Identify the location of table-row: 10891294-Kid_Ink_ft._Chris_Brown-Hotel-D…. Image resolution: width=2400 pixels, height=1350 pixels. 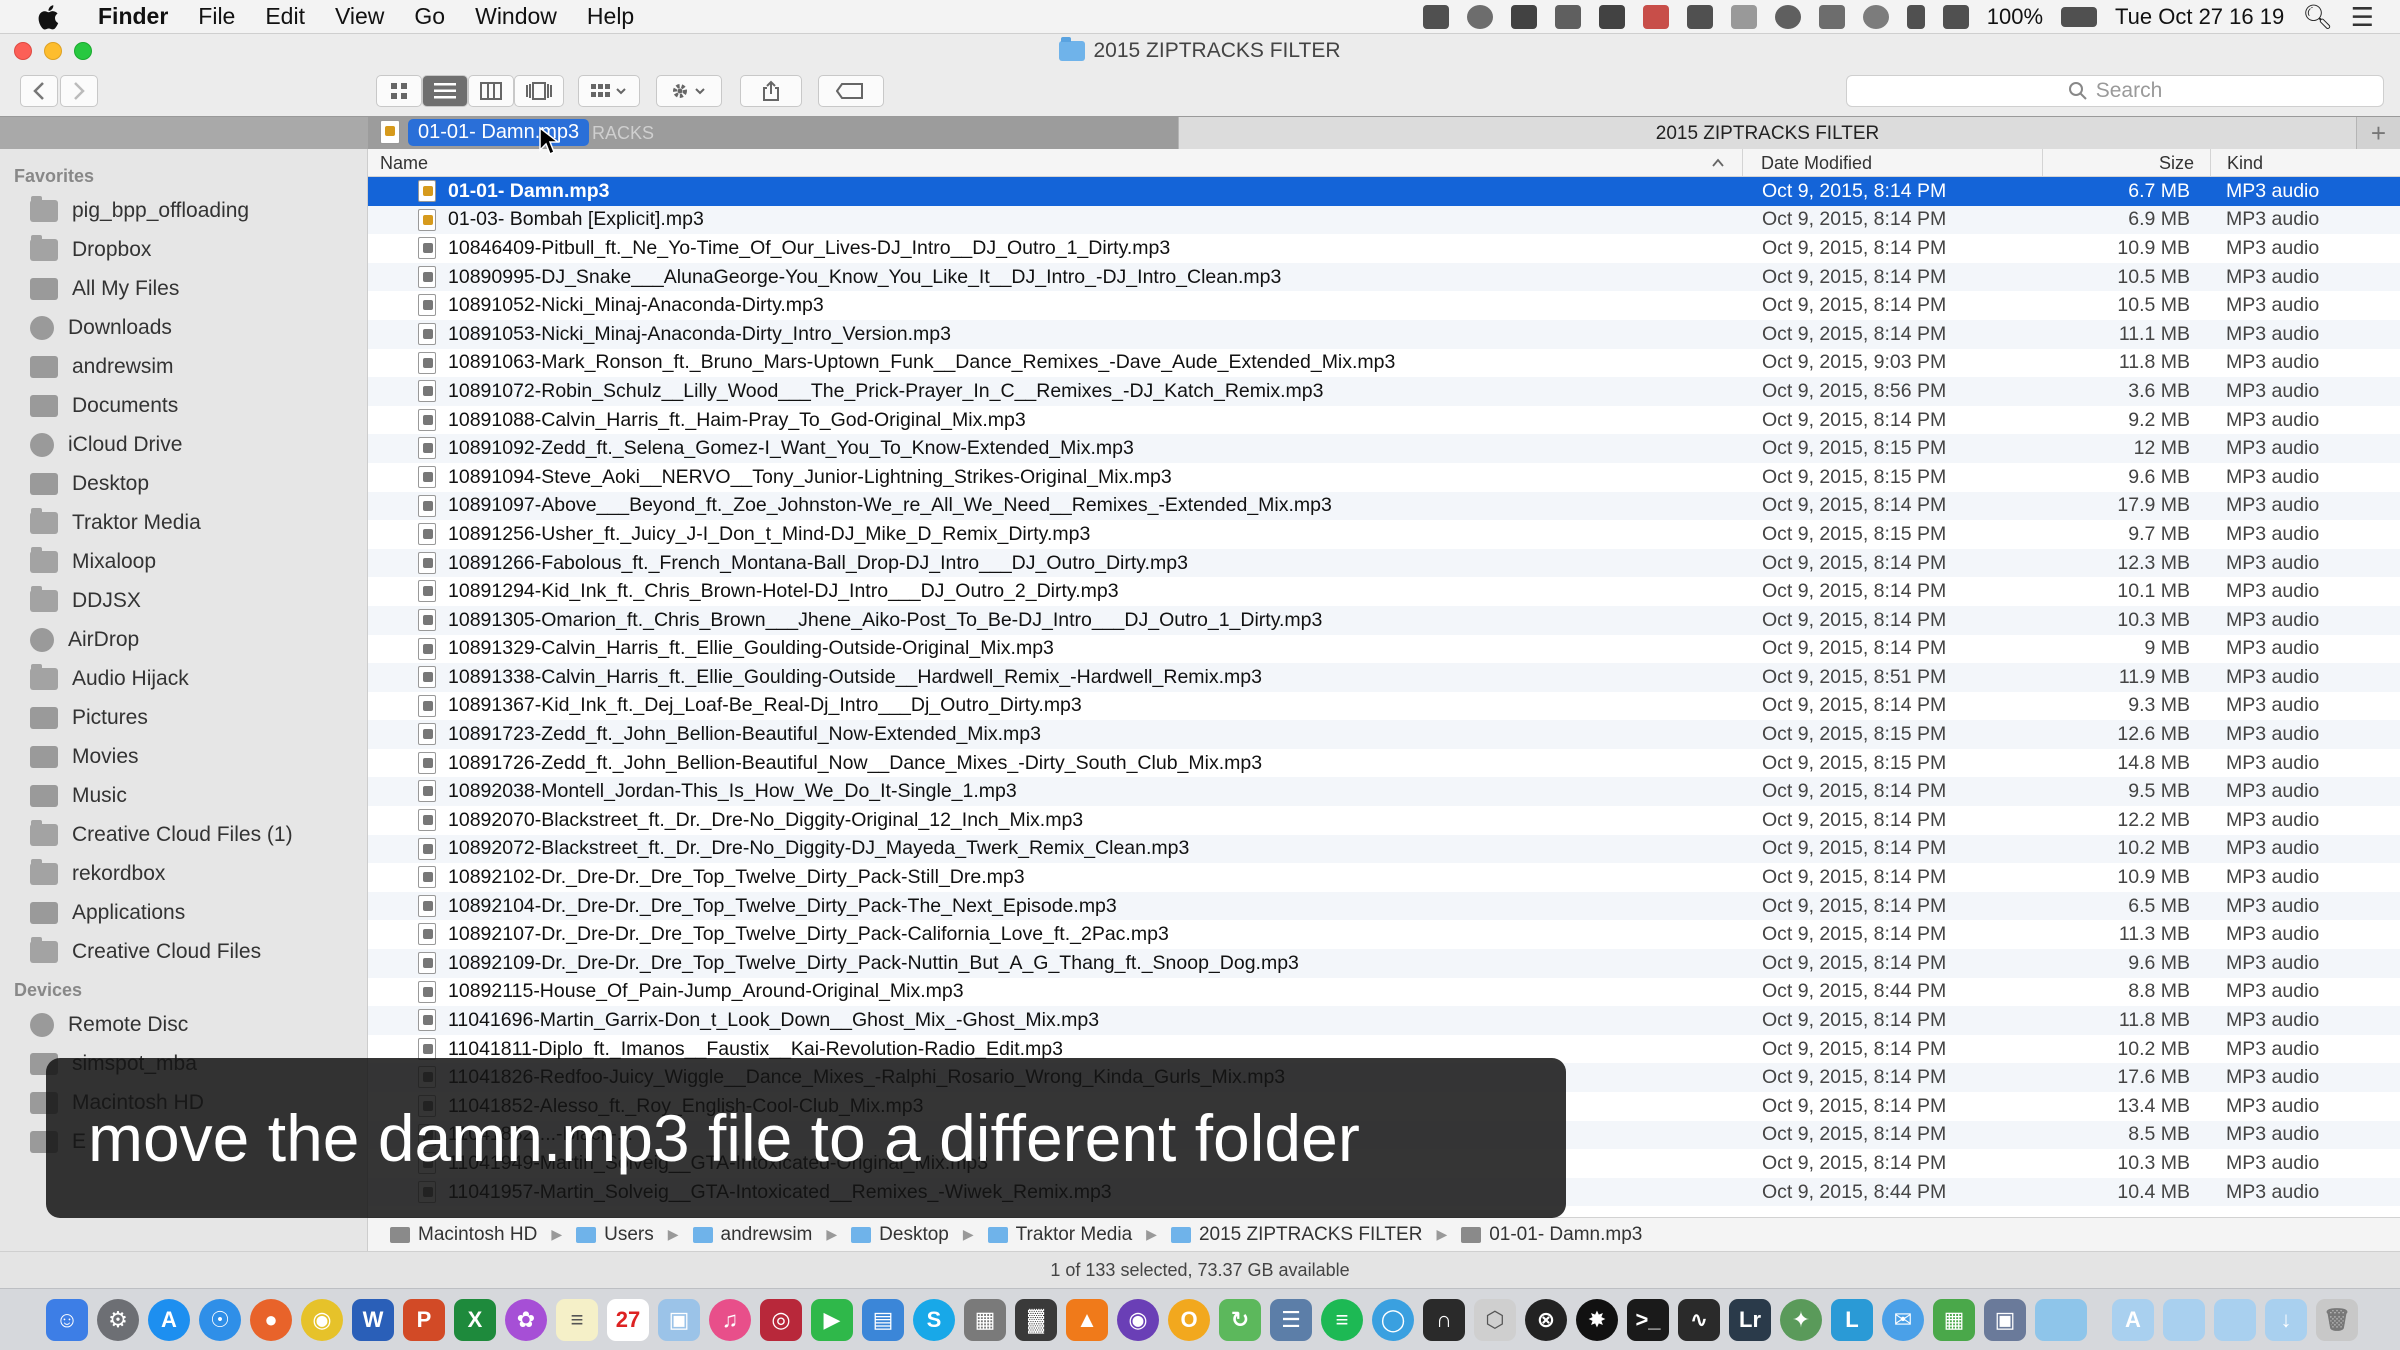
(1384, 591).